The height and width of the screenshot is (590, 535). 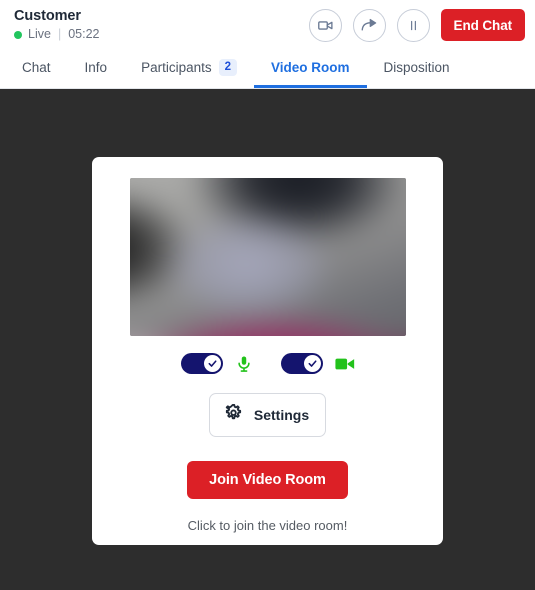 What do you see at coordinates (233, 415) in the screenshot?
I see `gear-icon` at bounding box center [233, 415].